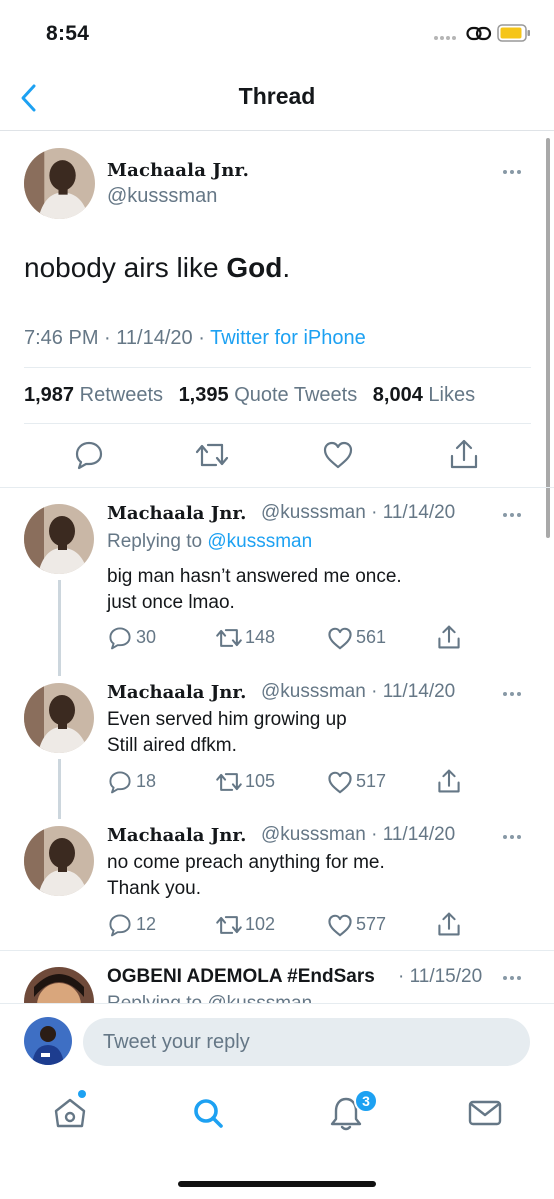  Describe the element at coordinates (371, 924) in the screenshot. I see `like-count: 577` at that location.